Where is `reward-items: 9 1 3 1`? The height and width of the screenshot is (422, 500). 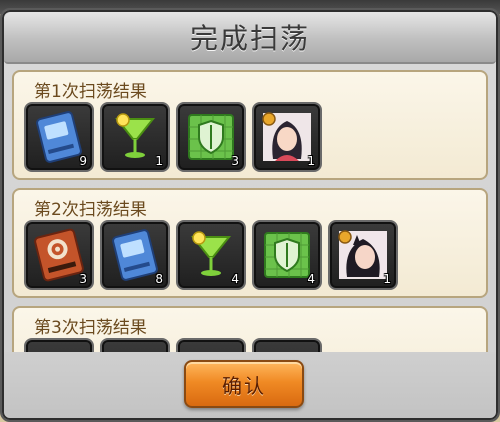 reward-items: 9 1 3 1 is located at coordinates (173, 137).